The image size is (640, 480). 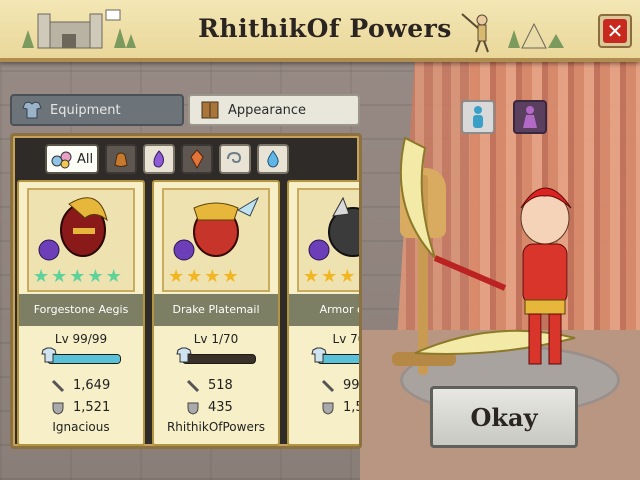 What do you see at coordinates (333, 228) in the screenshot?
I see `wolf-armor-icon` at bounding box center [333, 228].